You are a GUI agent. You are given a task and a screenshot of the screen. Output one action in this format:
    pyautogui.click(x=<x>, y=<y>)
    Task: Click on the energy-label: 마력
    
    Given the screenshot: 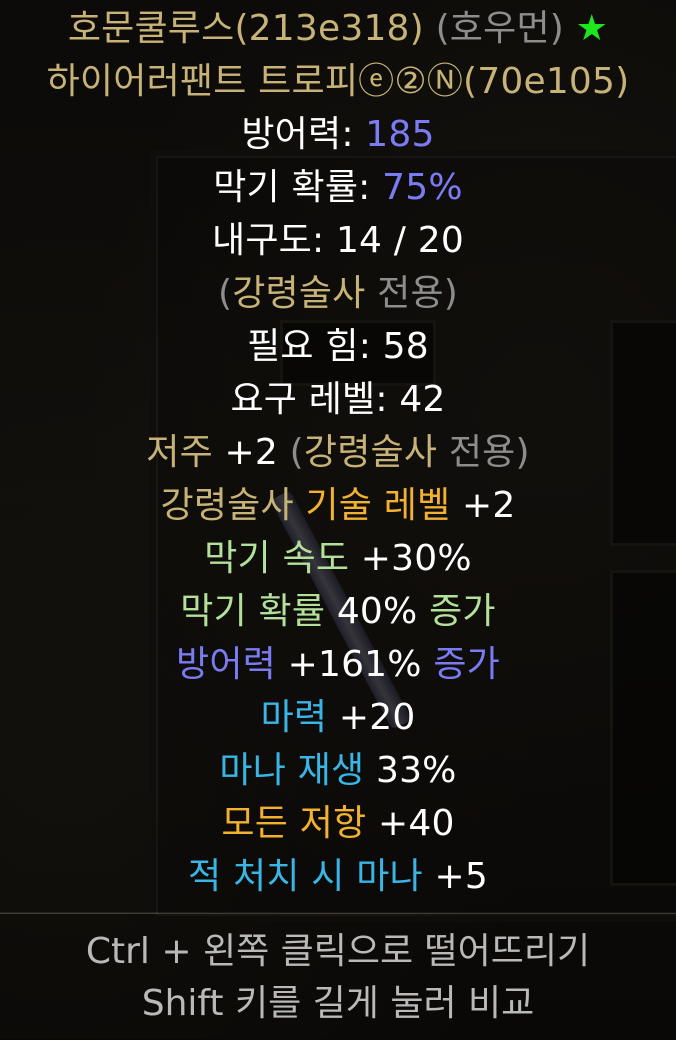 What is the action you would take?
    pyautogui.click(x=294, y=717)
    